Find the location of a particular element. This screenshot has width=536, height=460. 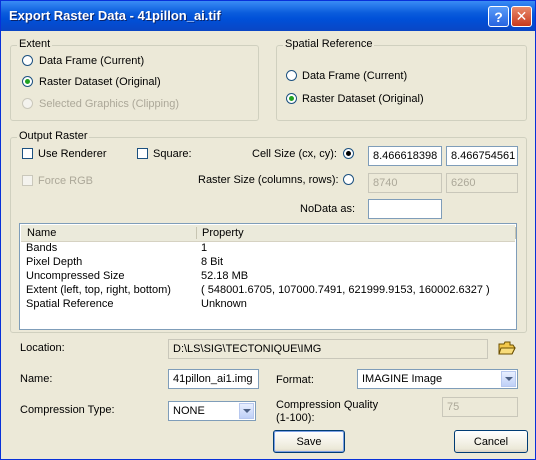

row-name: Bands is located at coordinates (42, 248).